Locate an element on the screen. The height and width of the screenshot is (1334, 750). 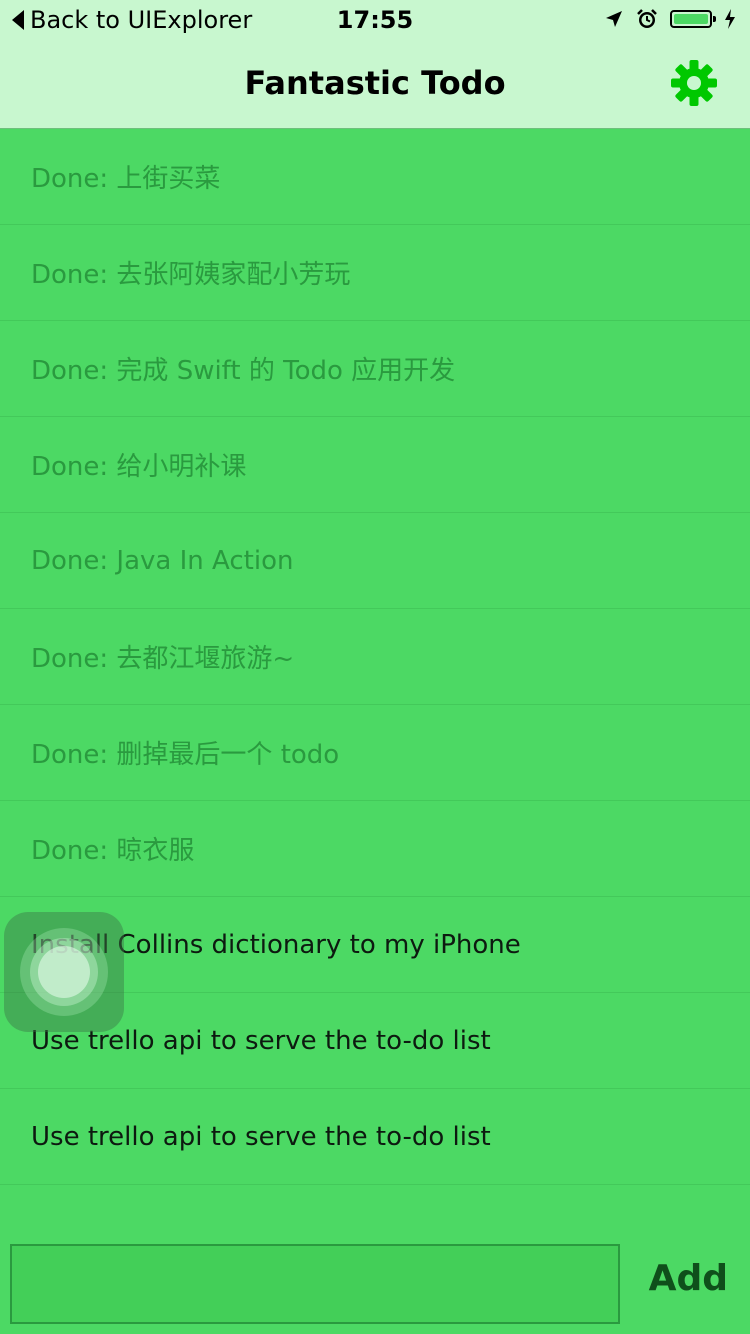
todo-item-done: Done: 完成 Swift 的 Todo 应用开发 is located at coordinates (375, 369).